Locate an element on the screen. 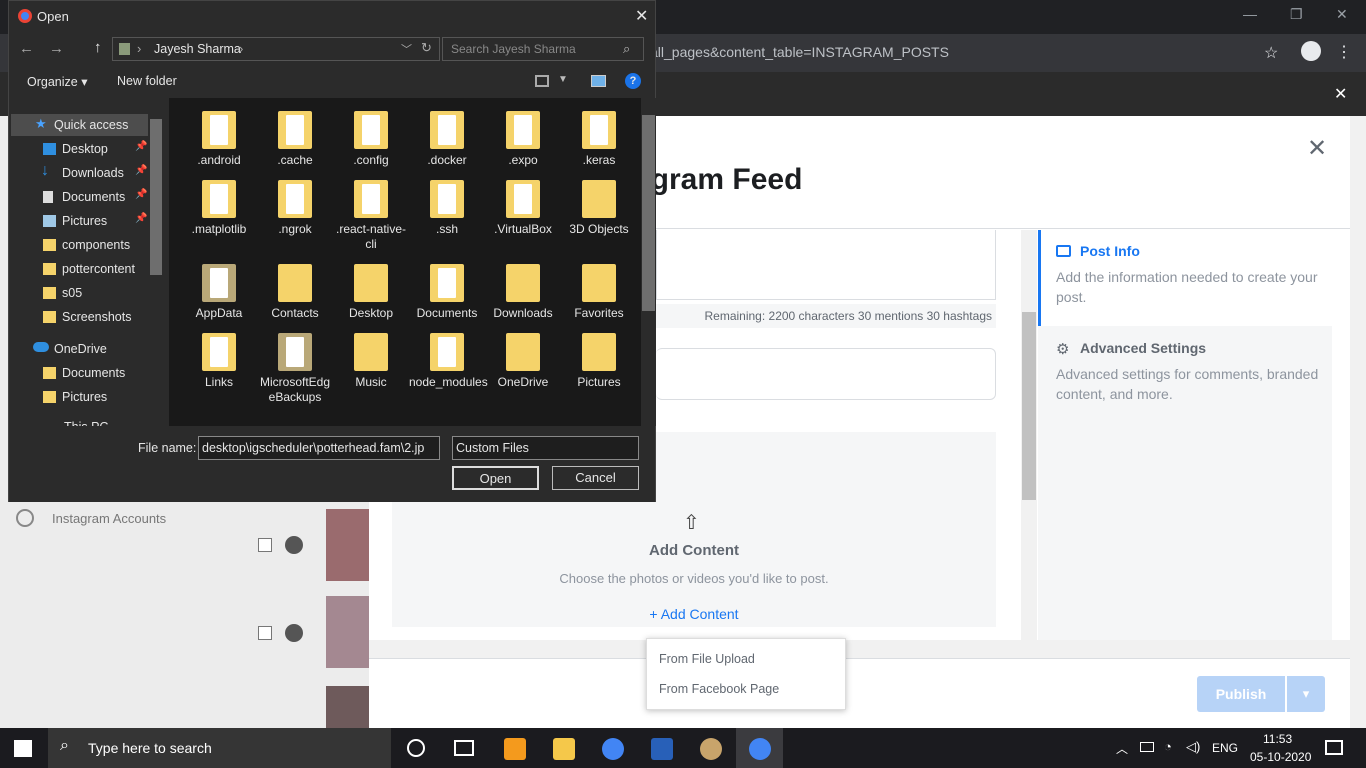 The width and height of the screenshot is (1366, 768). folder-item: .expo is located at coordinates (523, 139).